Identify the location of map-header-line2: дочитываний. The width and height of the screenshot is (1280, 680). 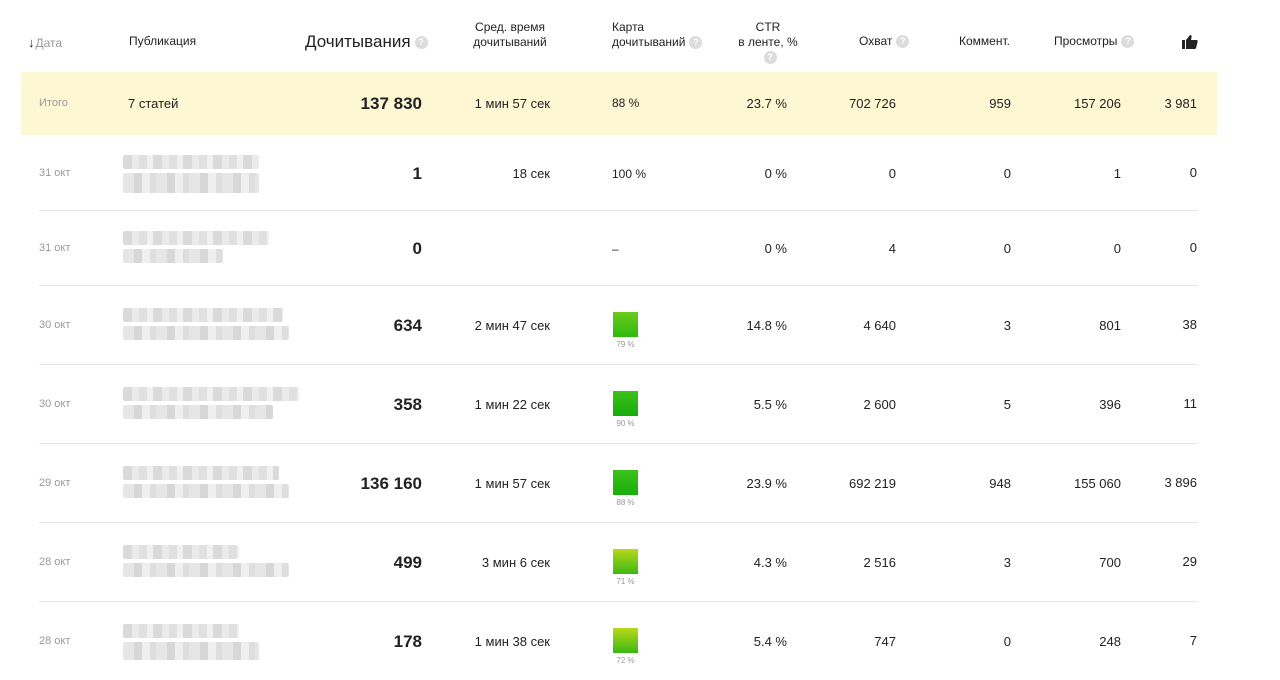
(649, 42).